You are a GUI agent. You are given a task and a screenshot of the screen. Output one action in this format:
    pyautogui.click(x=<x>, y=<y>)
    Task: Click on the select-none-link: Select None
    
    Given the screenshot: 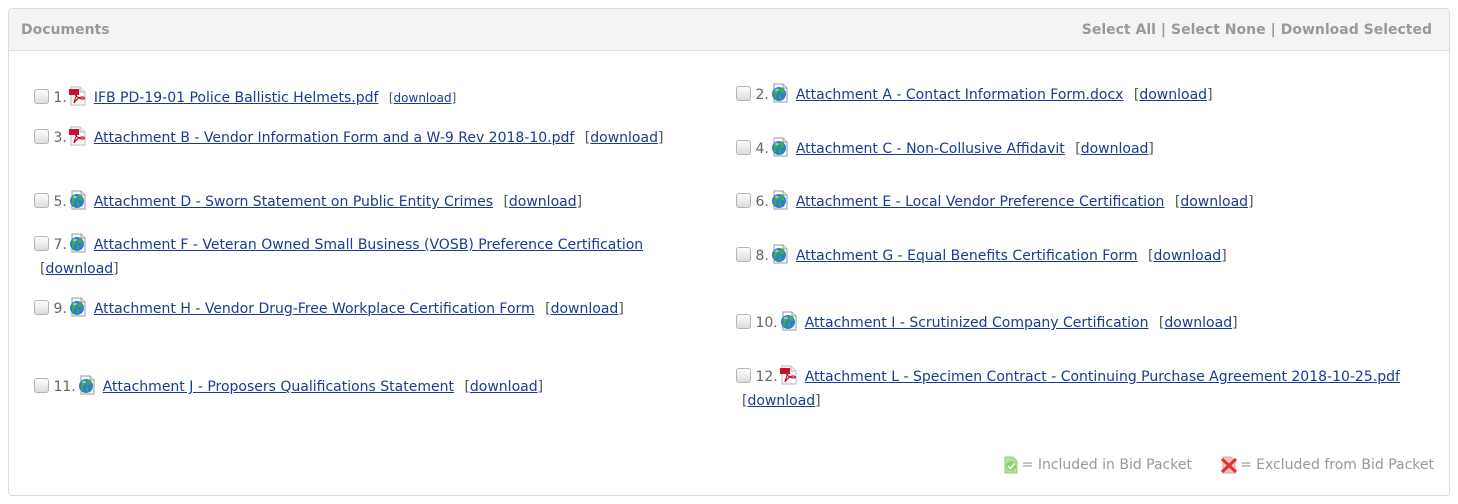 What is the action you would take?
    pyautogui.click(x=1218, y=30)
    